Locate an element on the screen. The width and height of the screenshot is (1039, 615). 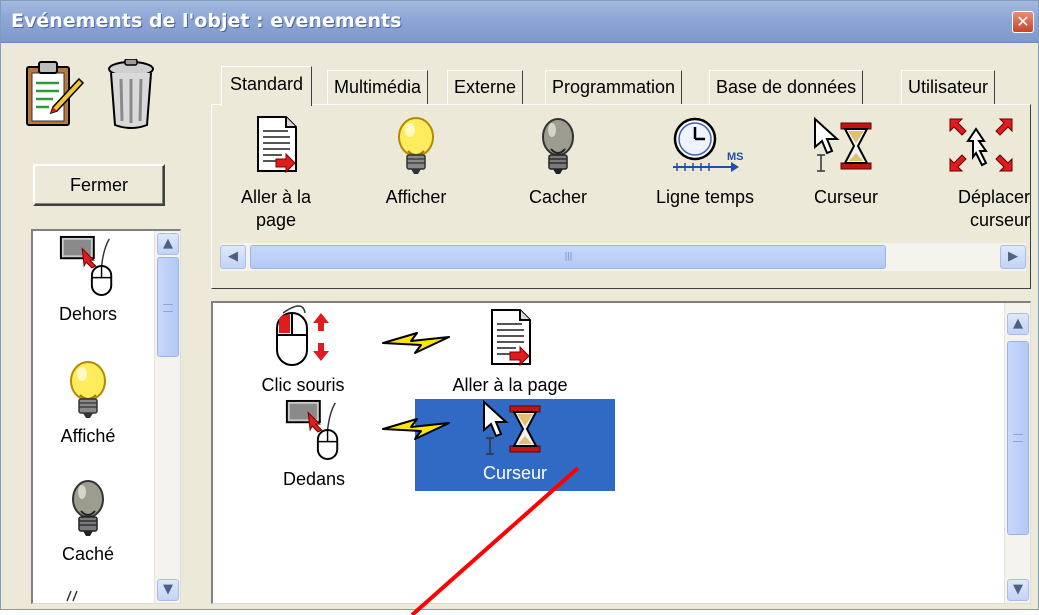
title-bar: Evénements de l'objet : evenements ✕ is located at coordinates (519, 22).